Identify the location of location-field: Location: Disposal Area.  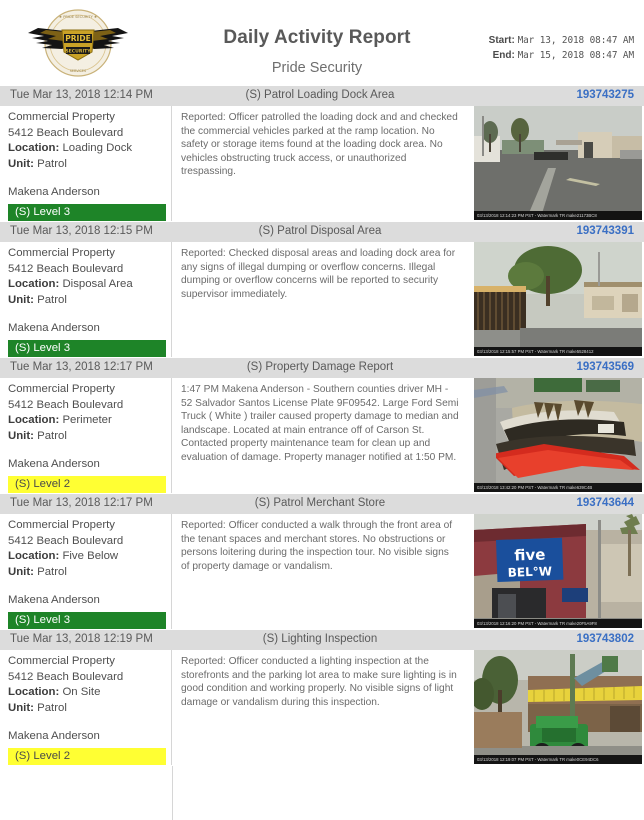
(86, 285).